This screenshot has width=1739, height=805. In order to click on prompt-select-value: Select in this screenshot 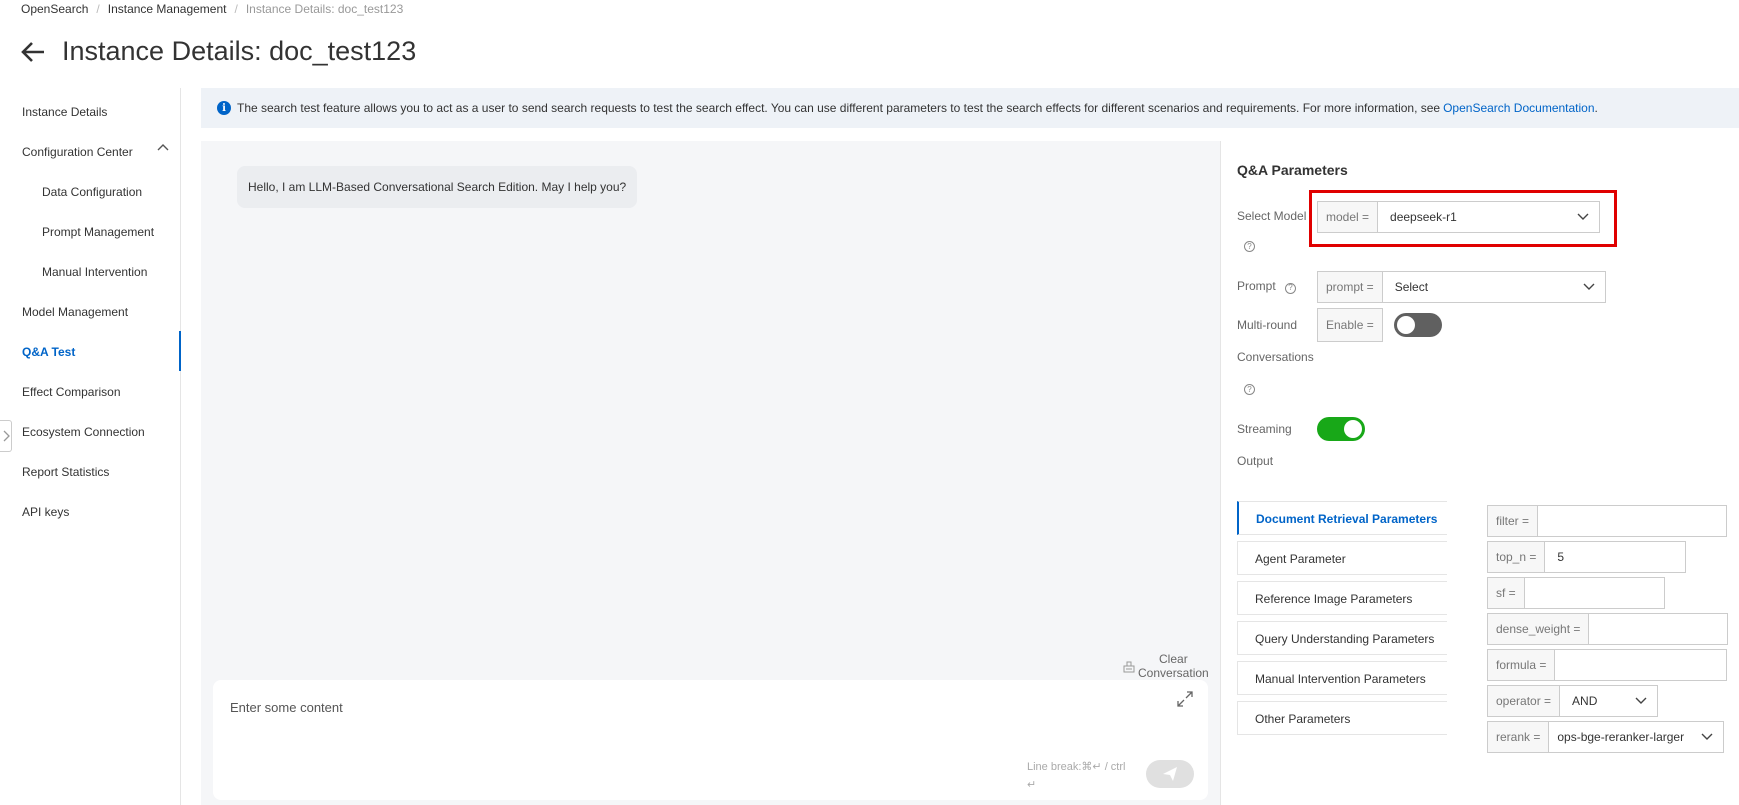, I will do `click(1494, 287)`.